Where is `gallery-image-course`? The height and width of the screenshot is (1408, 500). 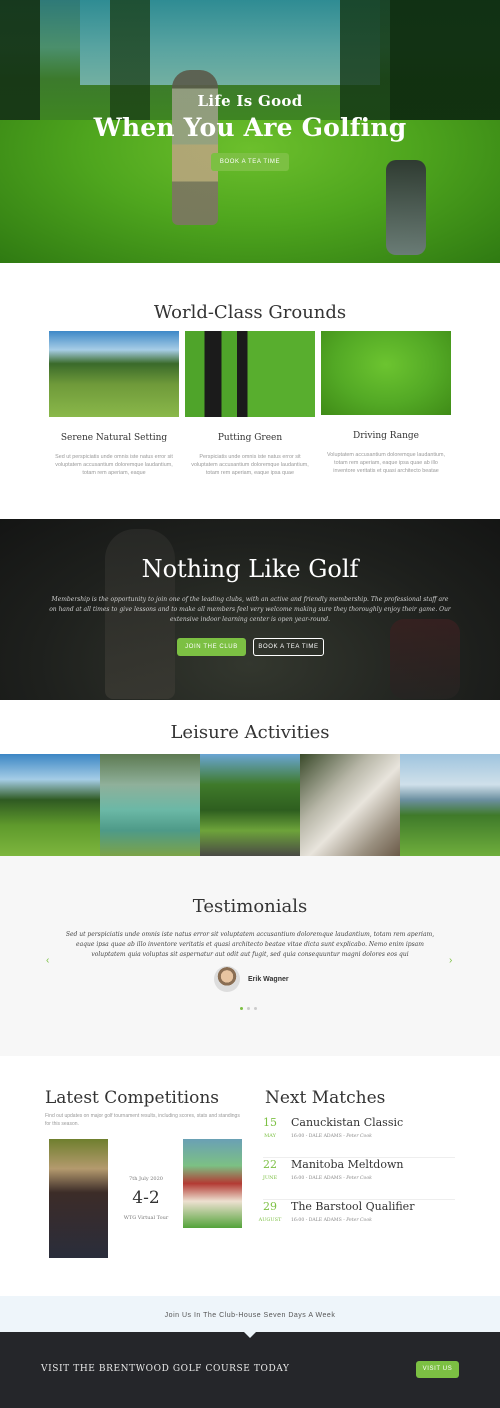
gallery-image-course is located at coordinates (50, 805).